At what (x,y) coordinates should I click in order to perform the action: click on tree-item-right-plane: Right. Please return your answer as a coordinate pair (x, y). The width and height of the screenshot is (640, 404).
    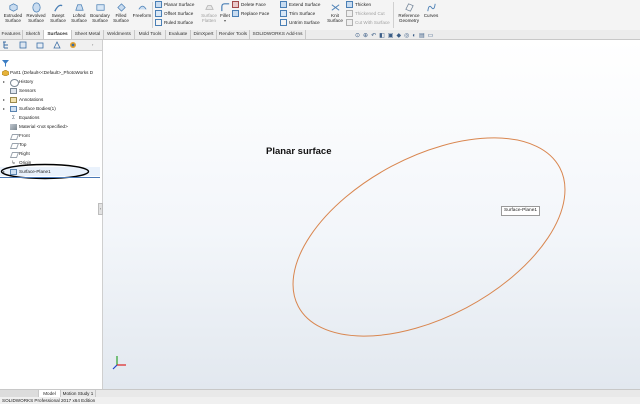
    Looking at the image, I should click on (51, 153).